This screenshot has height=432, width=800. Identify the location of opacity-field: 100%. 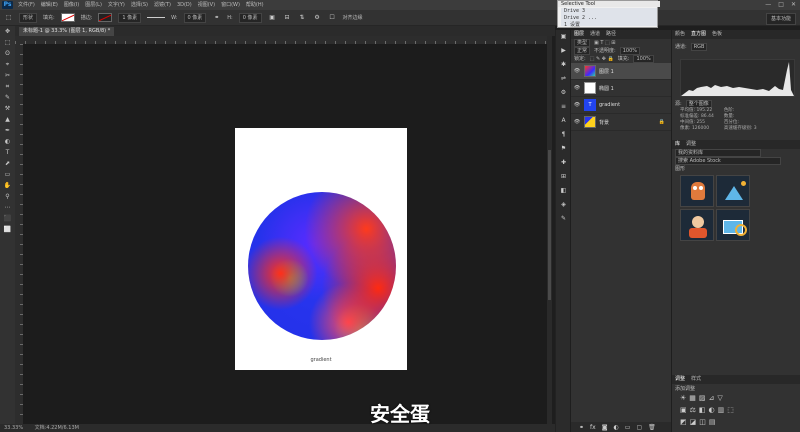
(629, 51).